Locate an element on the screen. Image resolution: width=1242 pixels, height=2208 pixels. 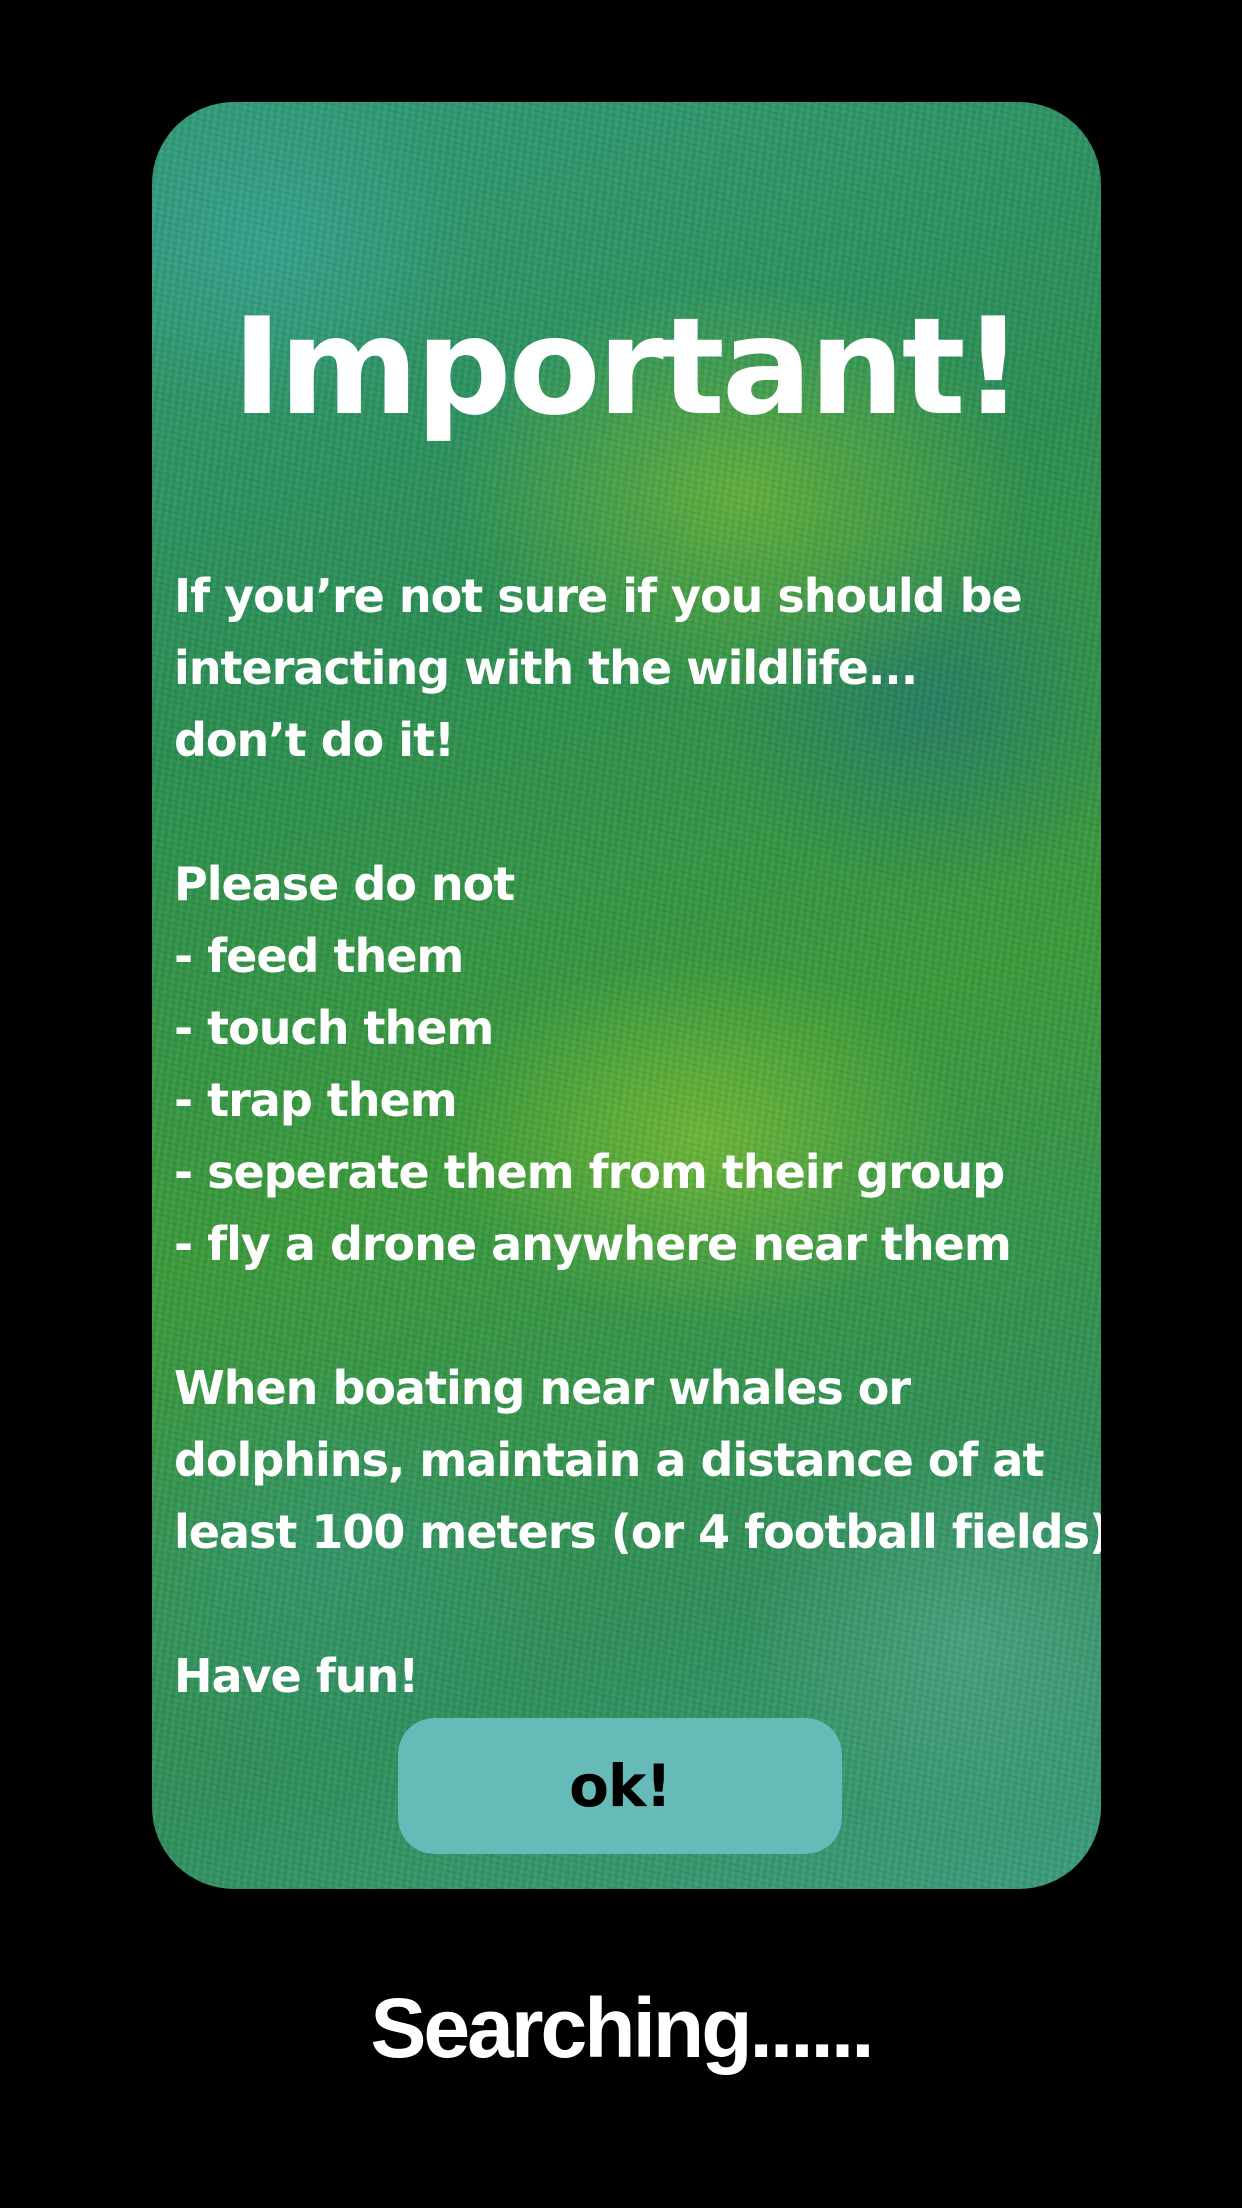
donts-item-feed: - feed them is located at coordinates (319, 956).